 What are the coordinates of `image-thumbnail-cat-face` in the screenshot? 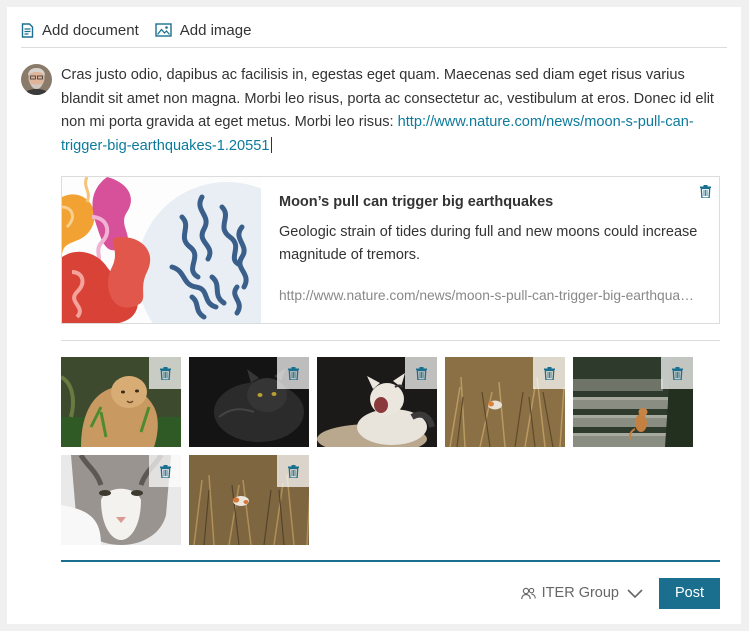 It's located at (121, 500).